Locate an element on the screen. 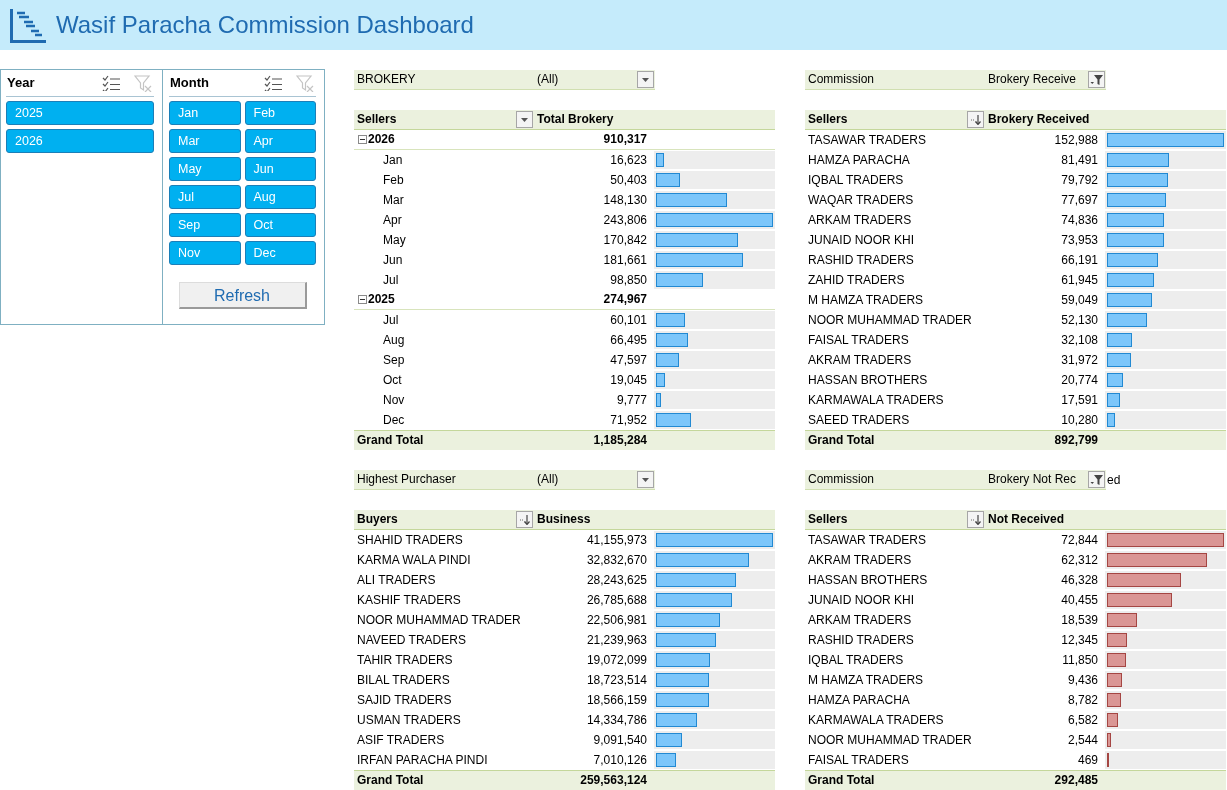 Image resolution: width=1227 pixels, height=790 pixels. dashboard-title: Wasif Paracha Commission Dashboard is located at coordinates (265, 25).